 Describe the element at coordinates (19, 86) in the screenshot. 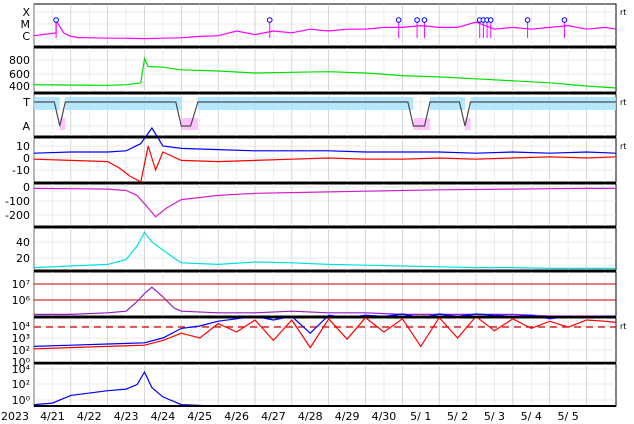

I see `y-tick-label: 400` at that location.